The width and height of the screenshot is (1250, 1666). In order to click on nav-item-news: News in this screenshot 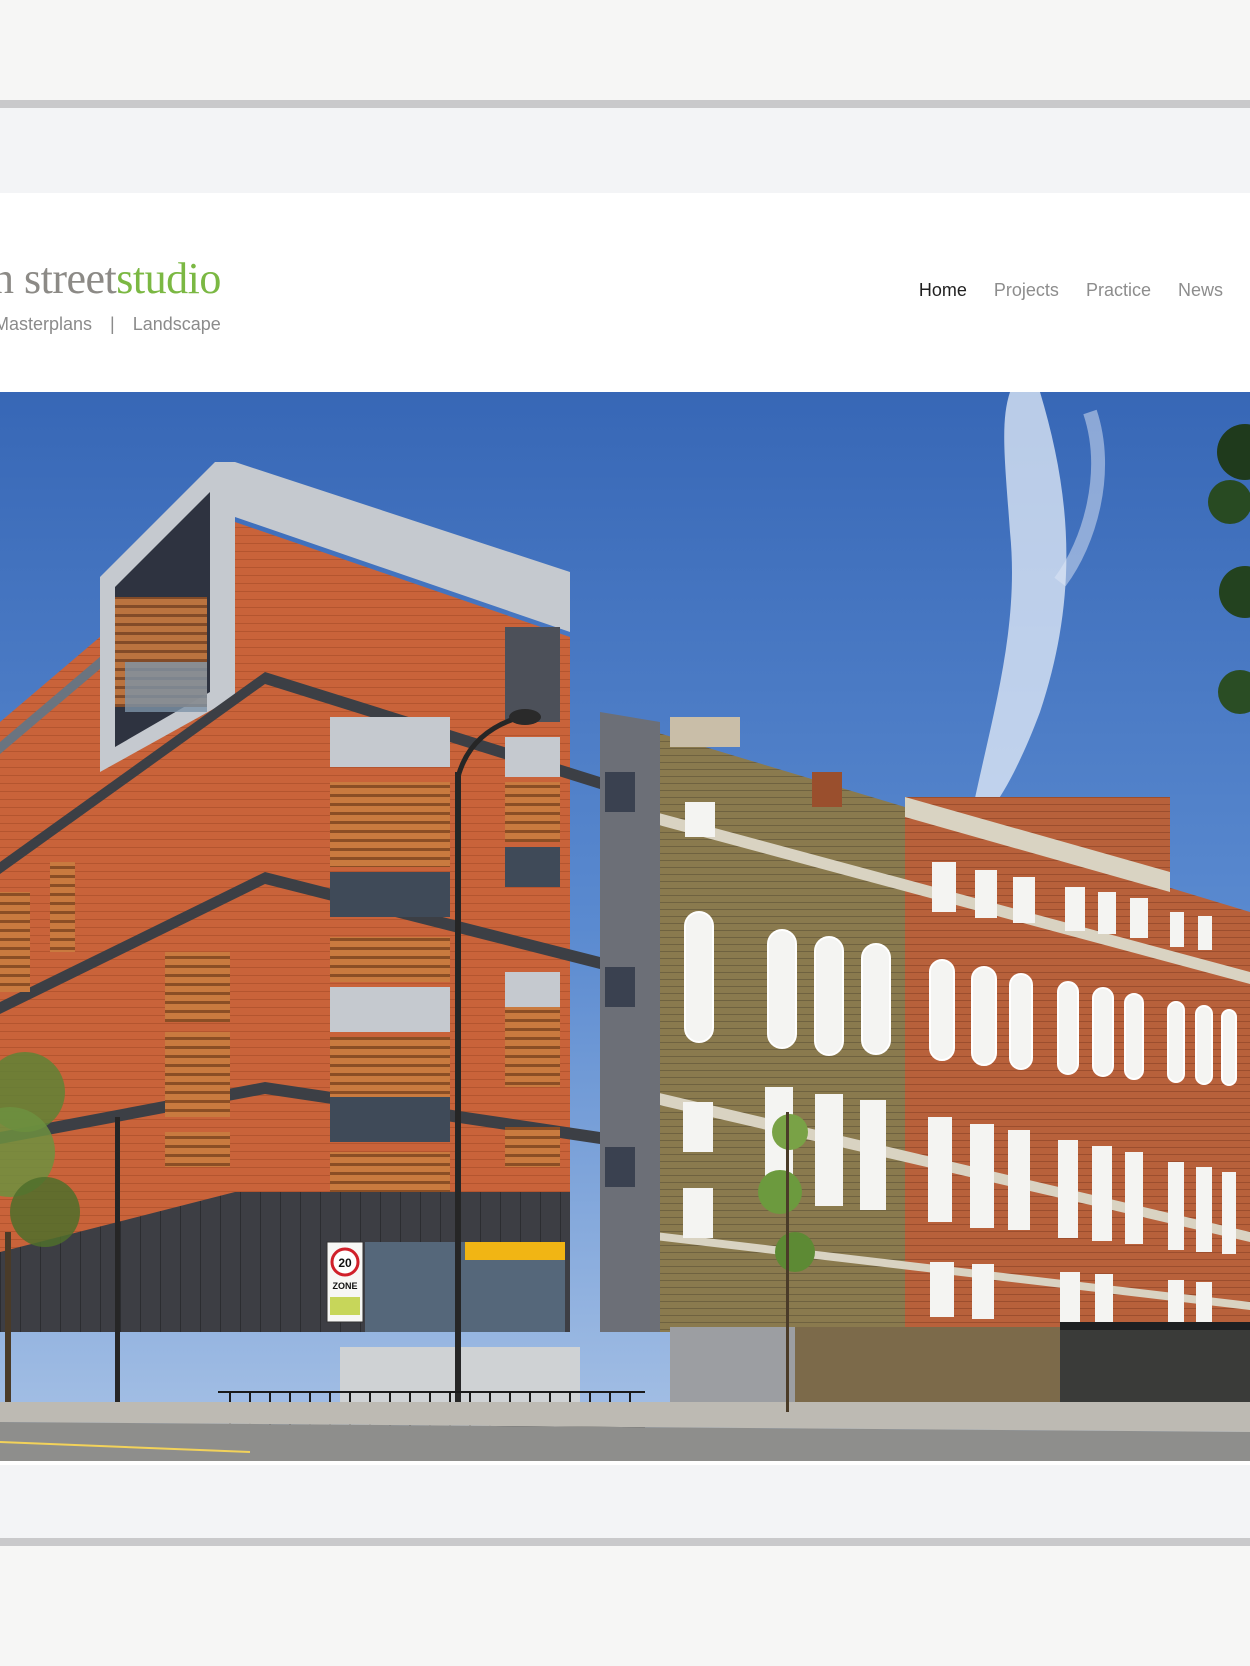, I will do `click(1200, 290)`.